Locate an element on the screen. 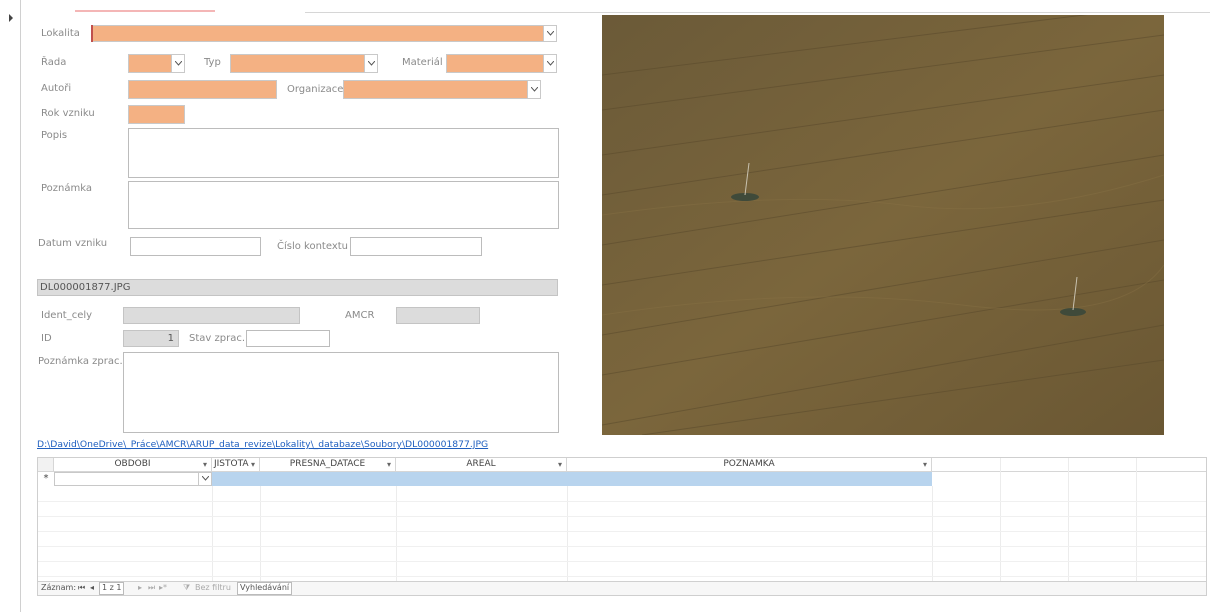  poznamka-zprac-label: Poznámka zprac. is located at coordinates (80, 361).